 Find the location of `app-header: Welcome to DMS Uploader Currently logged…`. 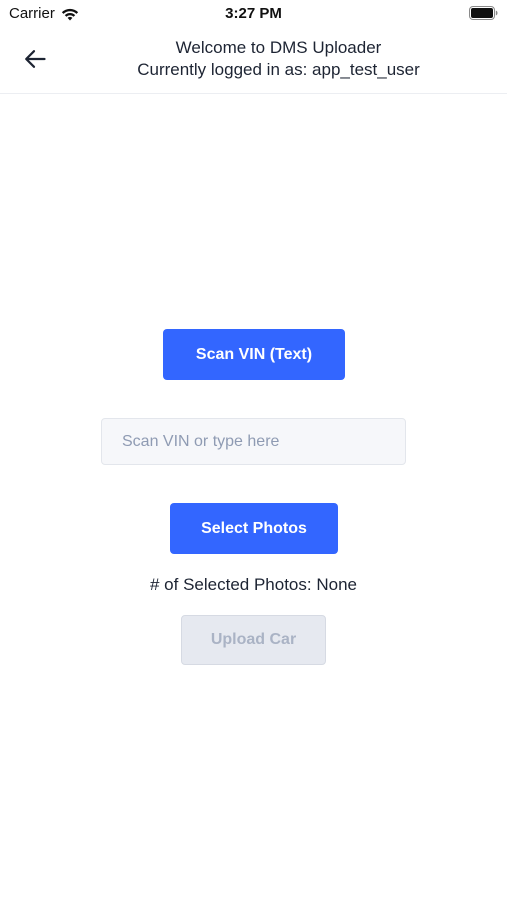

app-header: Welcome to DMS Uploader Currently logged… is located at coordinates (253, 61).